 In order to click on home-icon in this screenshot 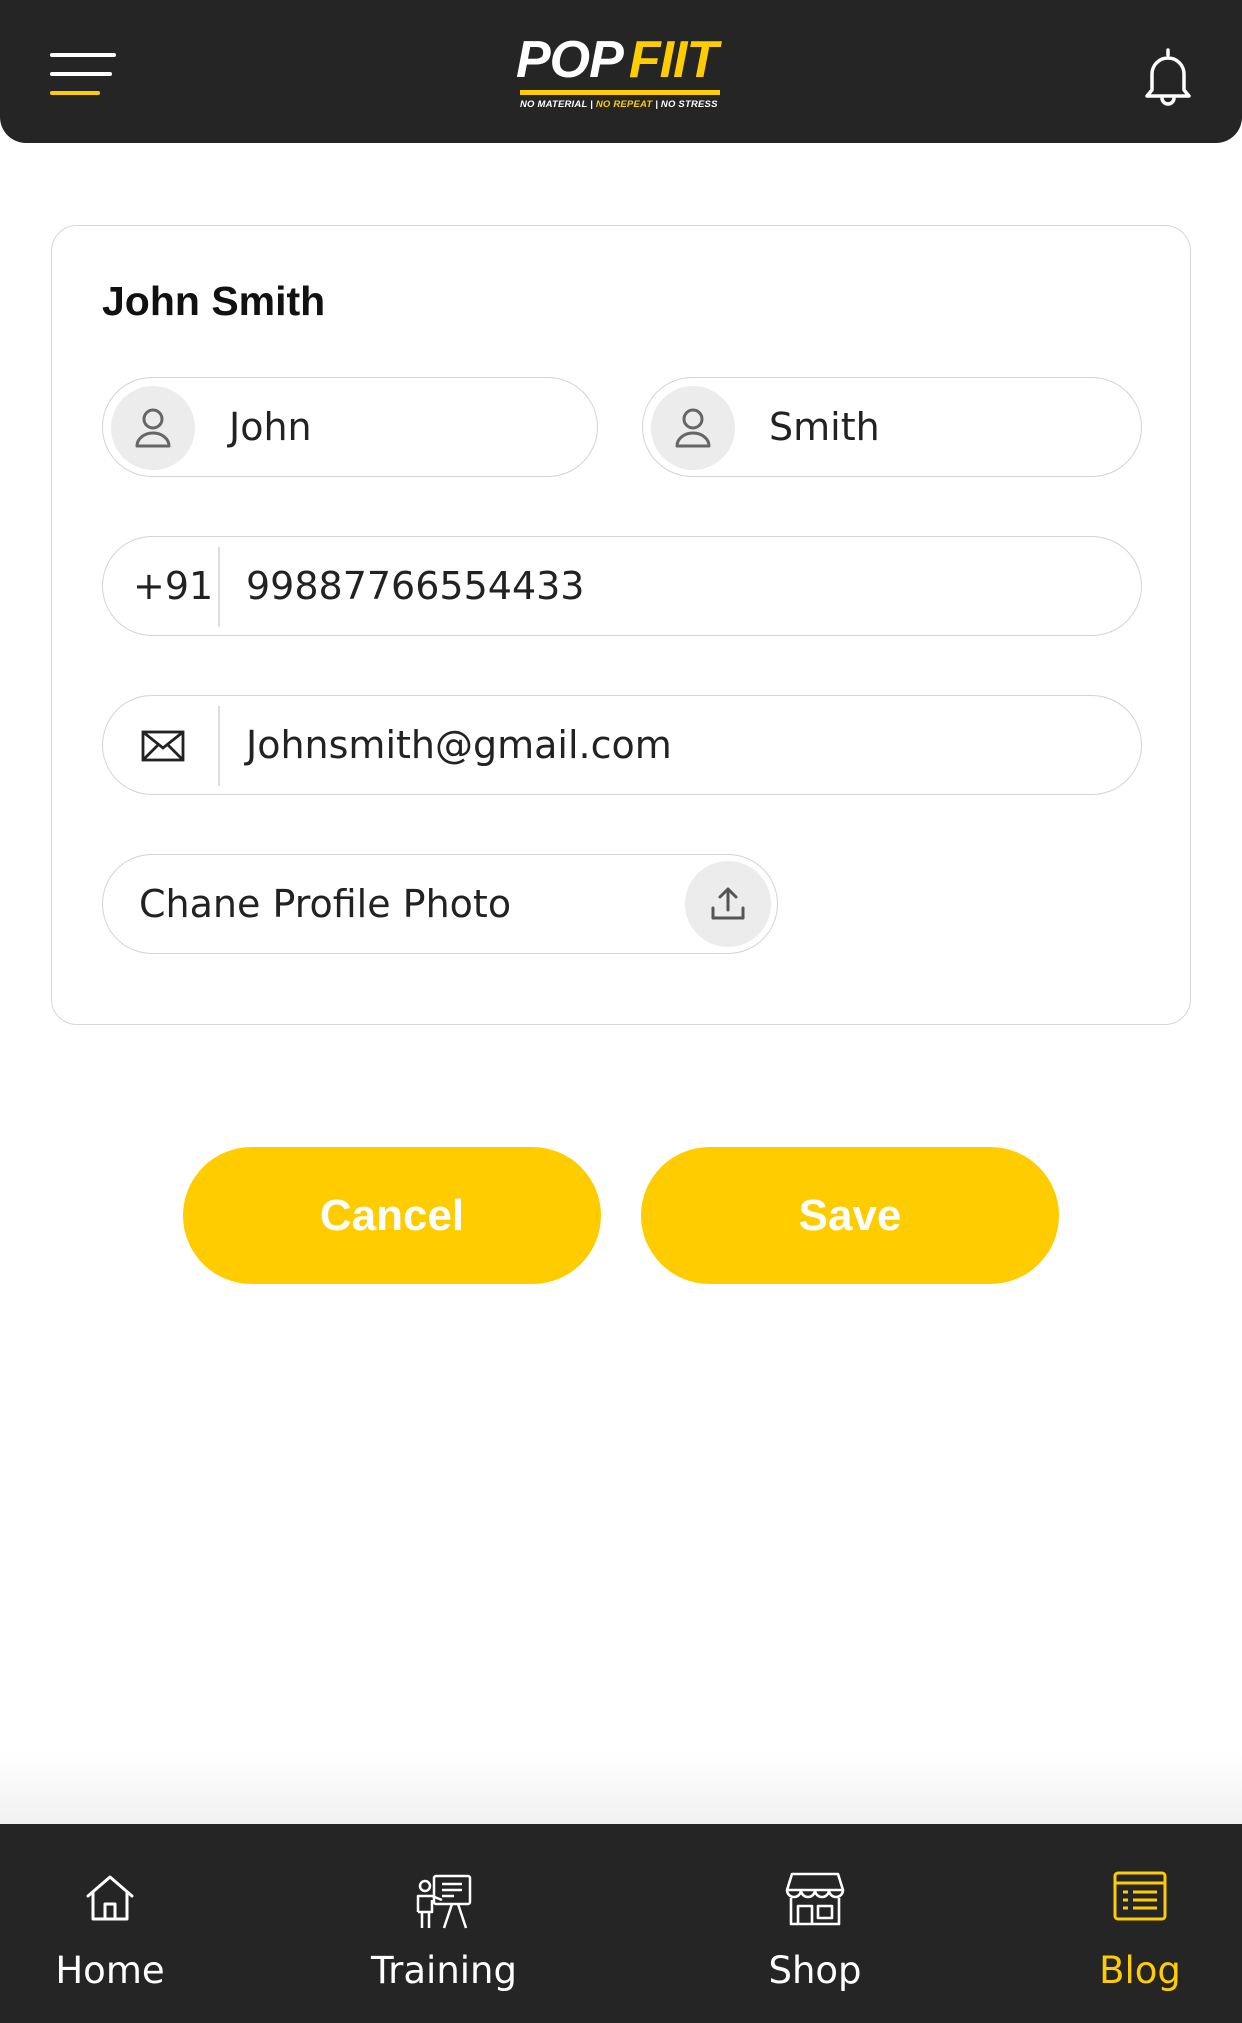, I will do `click(110, 1898)`.